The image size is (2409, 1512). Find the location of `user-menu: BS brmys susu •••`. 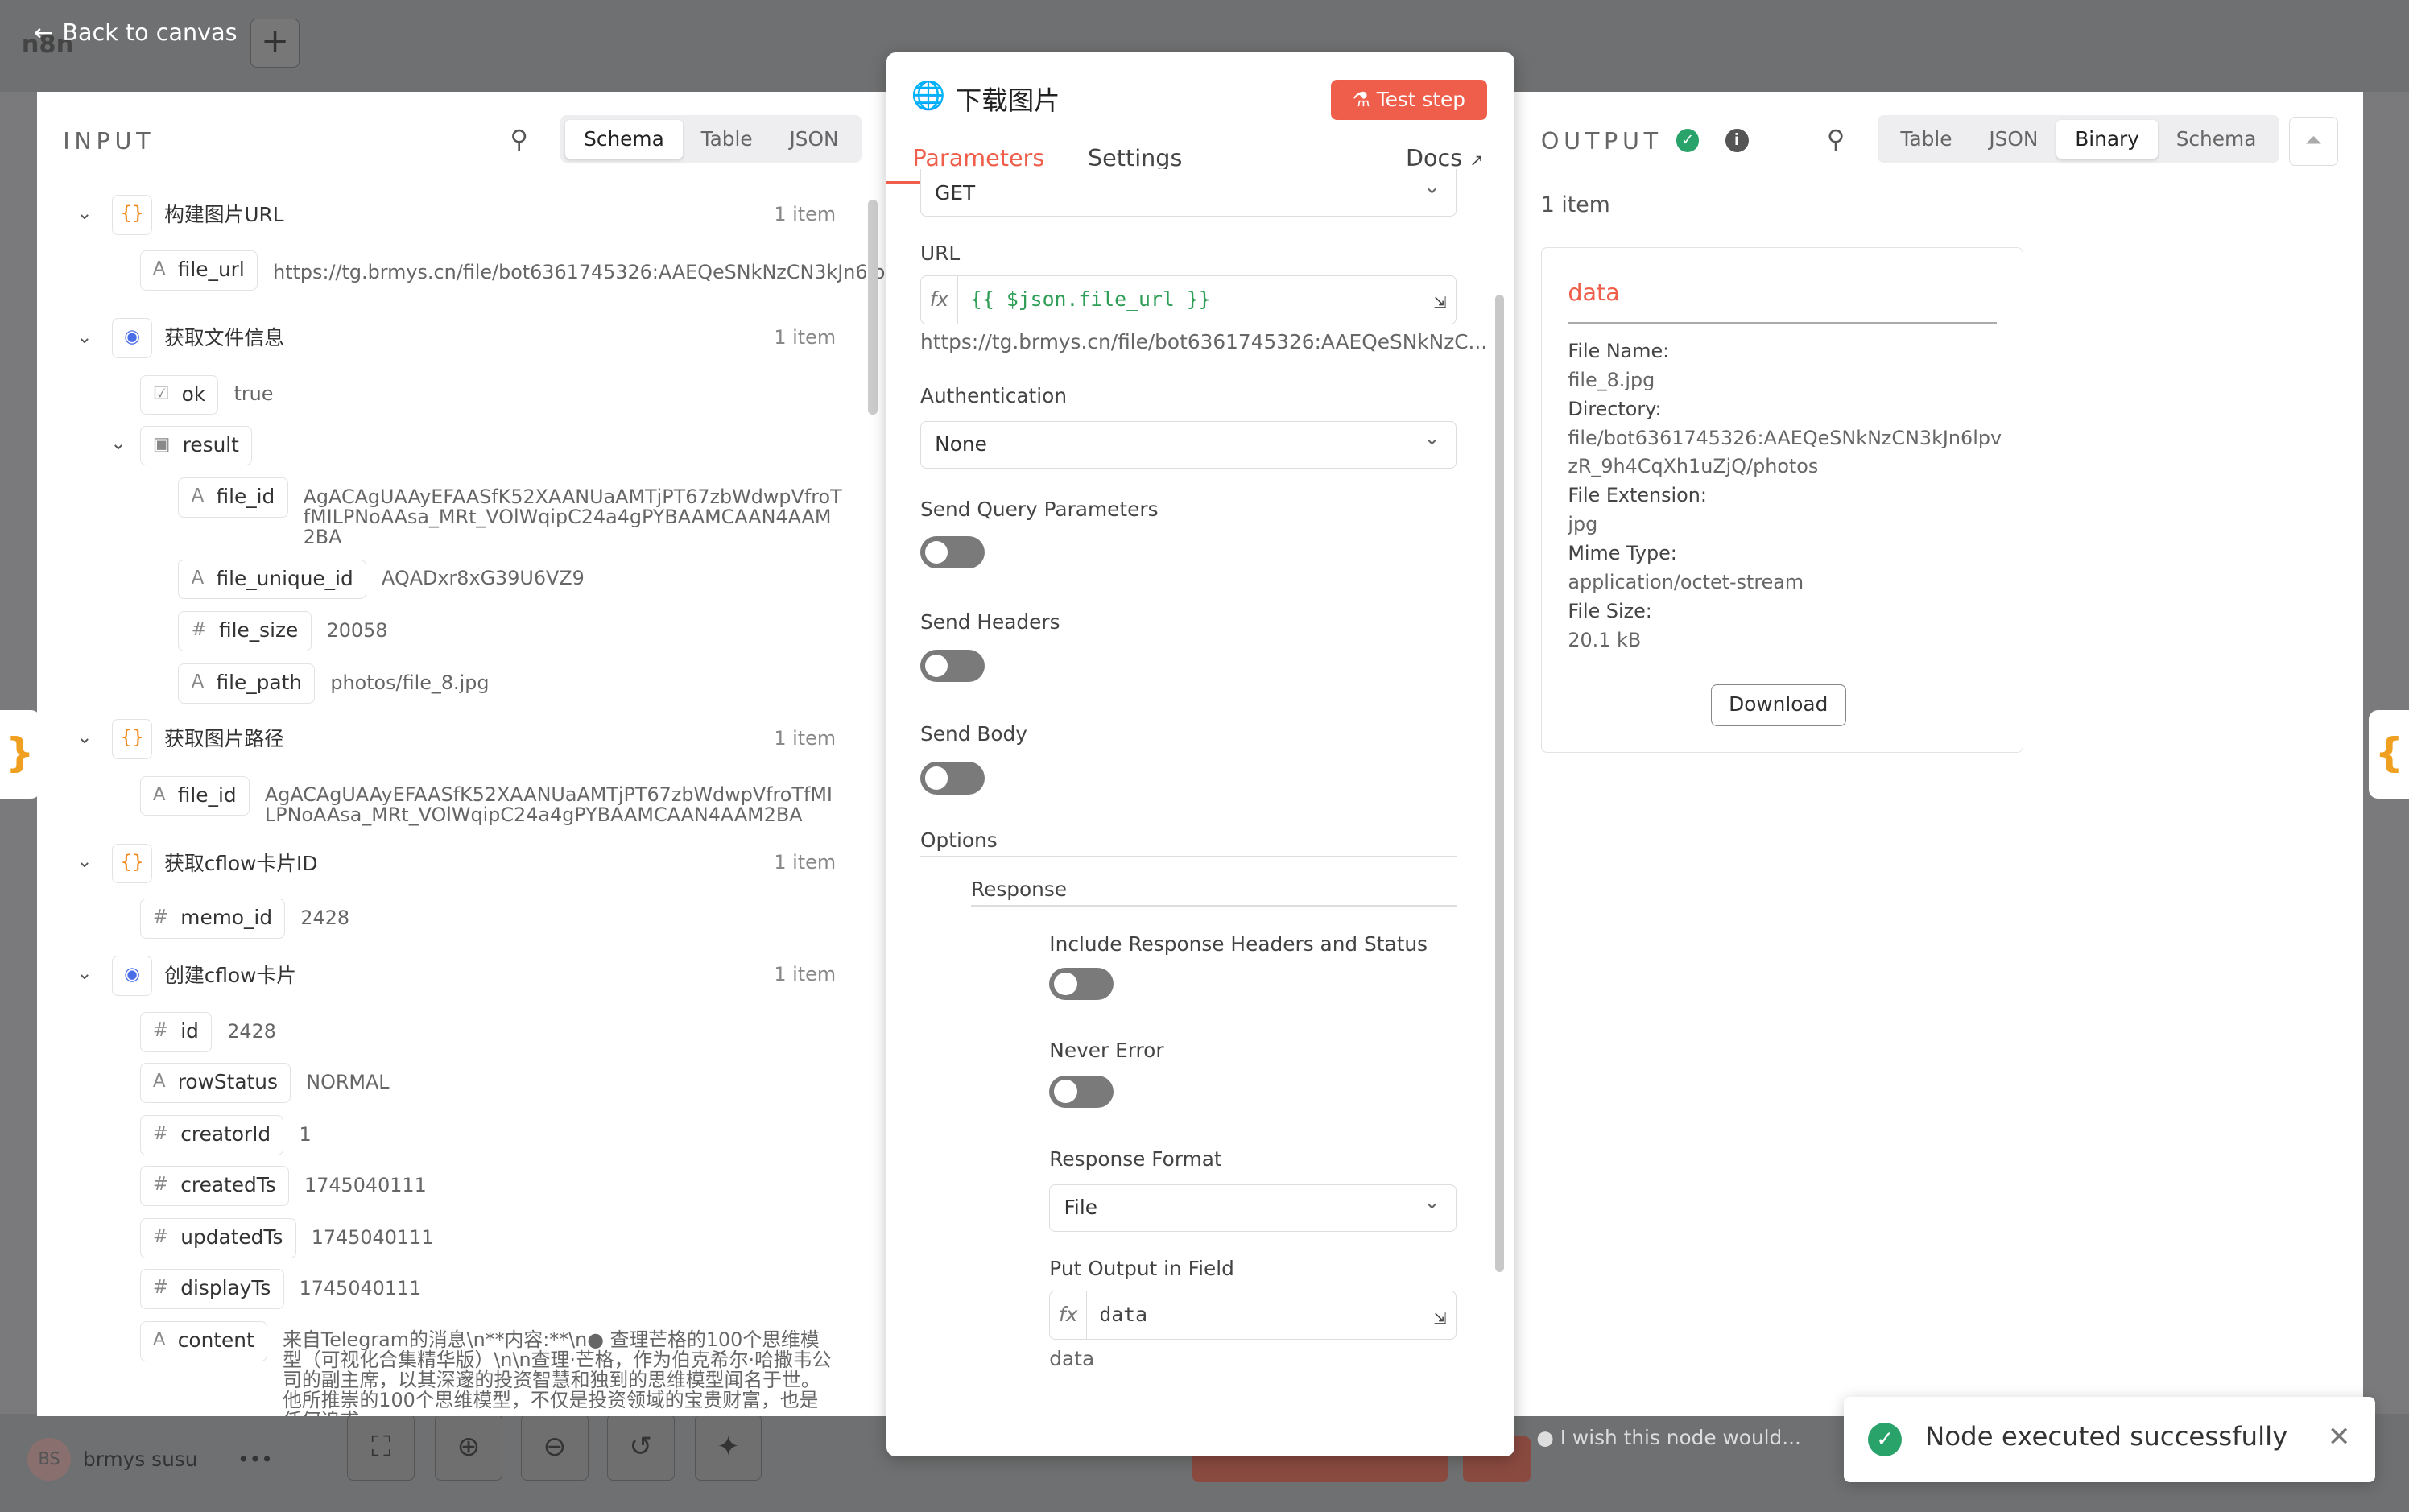

user-menu: BS brmys susu ••• is located at coordinates (150, 1459).